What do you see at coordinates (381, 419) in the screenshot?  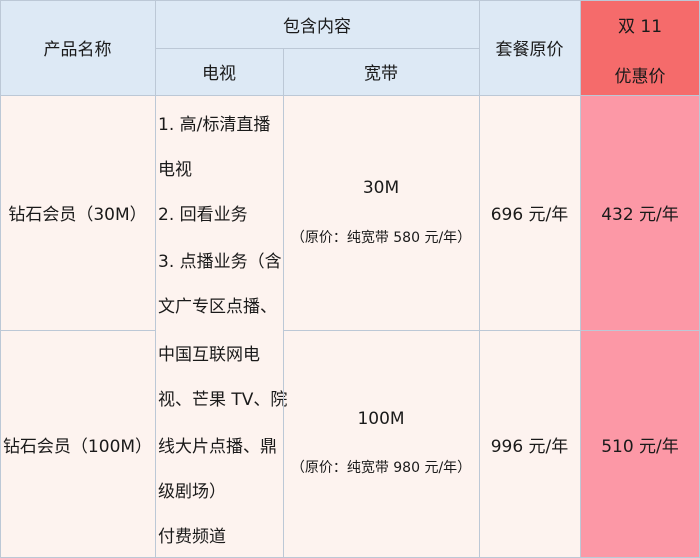 I see `broadband-speed: 100M` at bounding box center [381, 419].